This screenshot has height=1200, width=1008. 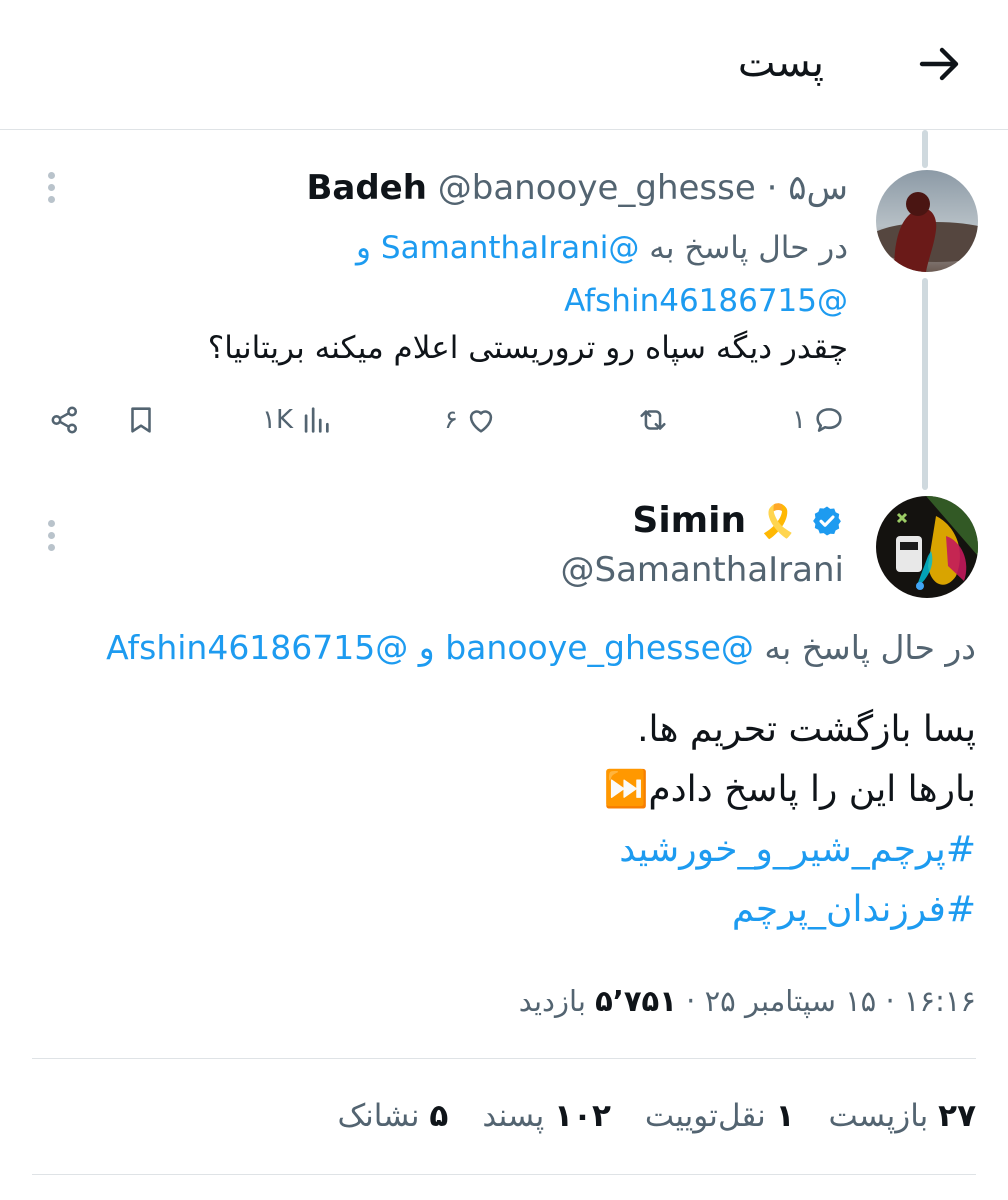 I want to click on author-name: Simin, so click(x=689, y=520).